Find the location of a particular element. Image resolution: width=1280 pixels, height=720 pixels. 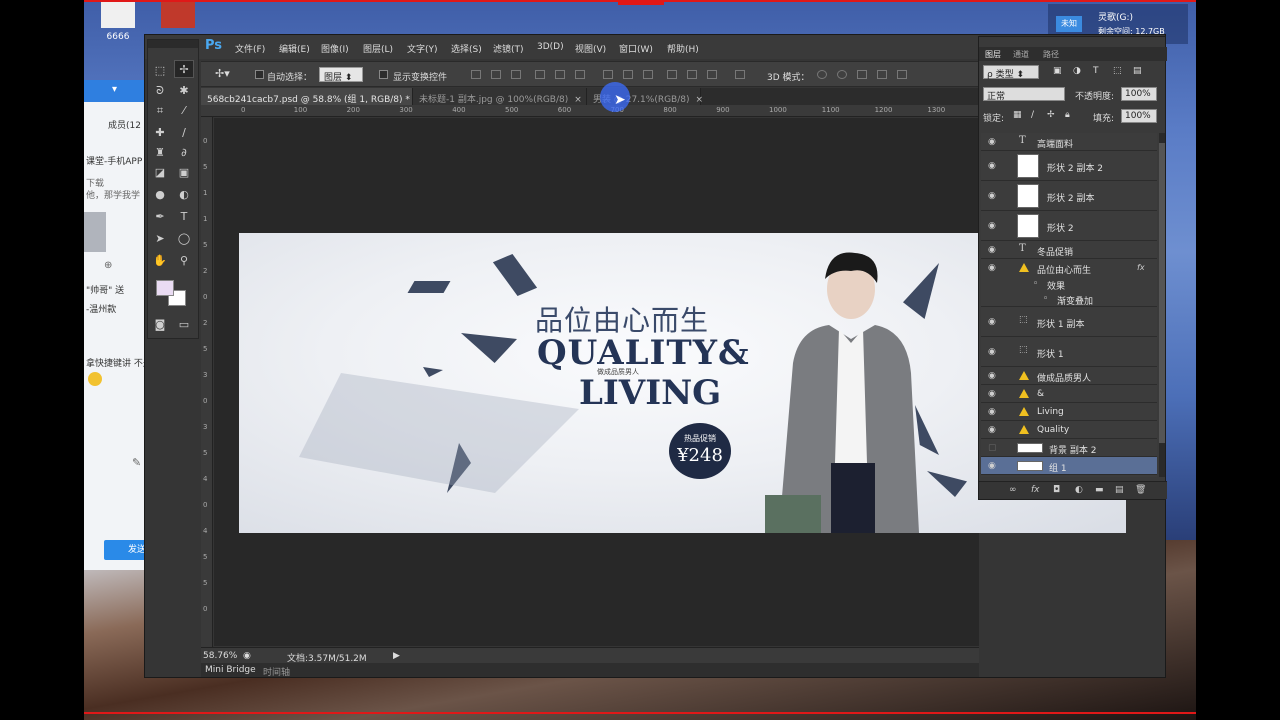

healing-brush-icon: ✚ is located at coordinates (160, 133).